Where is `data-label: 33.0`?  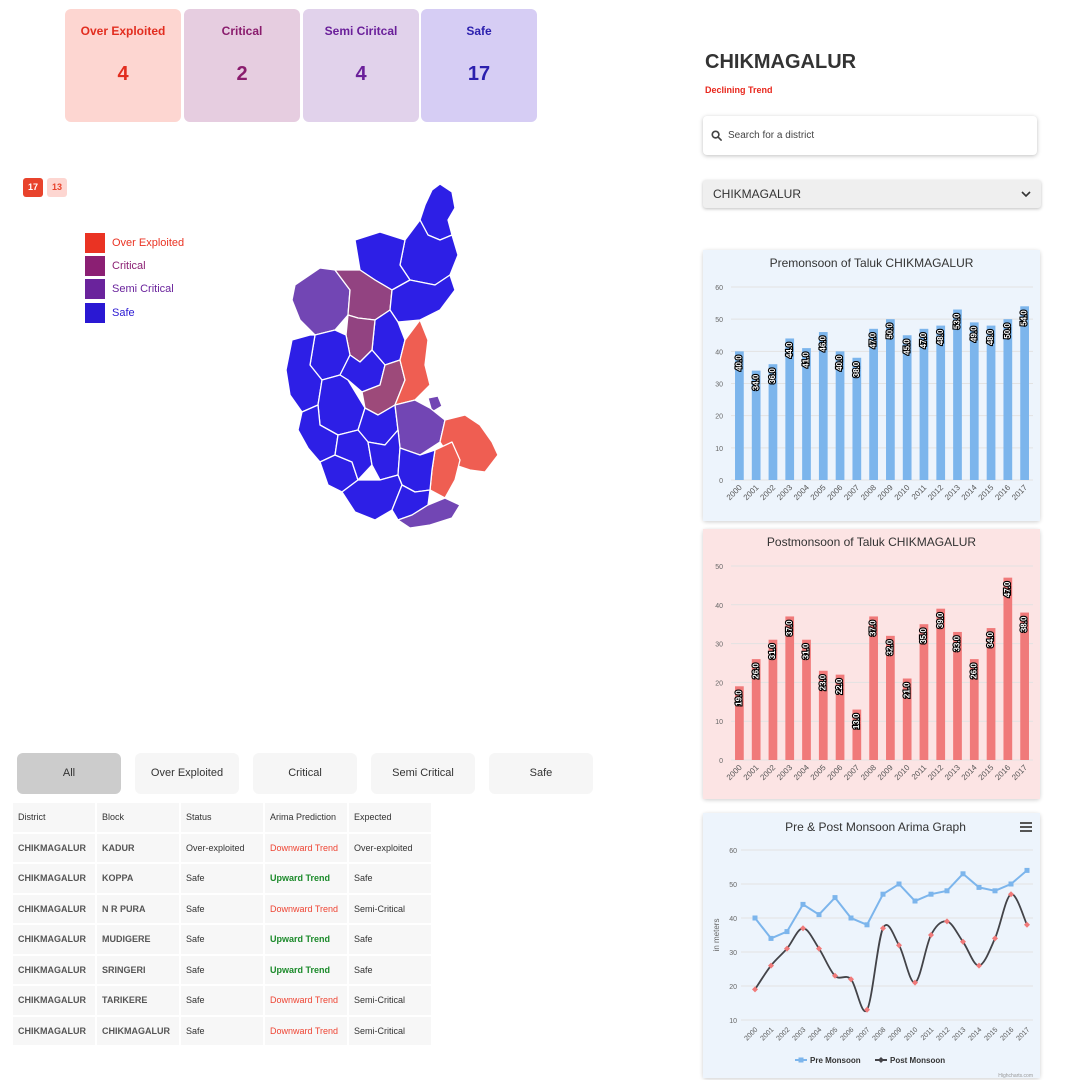 data-label: 33.0 is located at coordinates (957, 643).